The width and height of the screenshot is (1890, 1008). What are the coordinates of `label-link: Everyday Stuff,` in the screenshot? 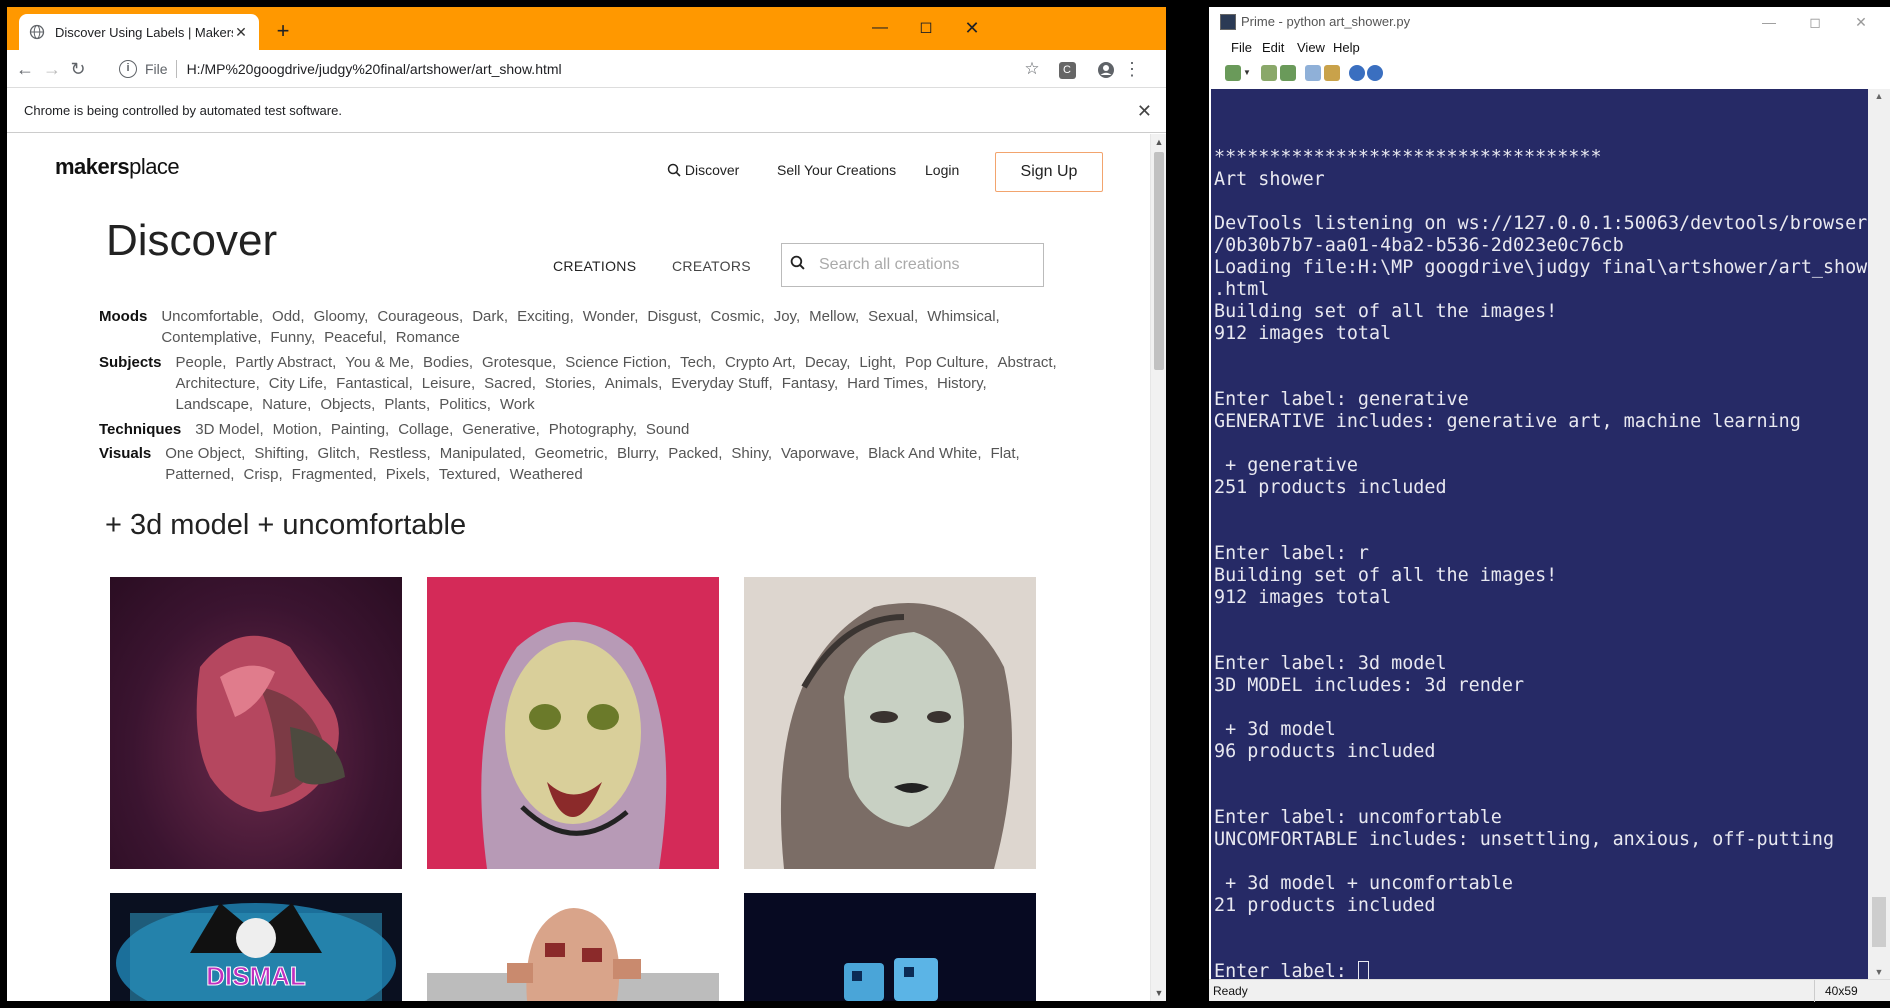 It's located at (721, 383).